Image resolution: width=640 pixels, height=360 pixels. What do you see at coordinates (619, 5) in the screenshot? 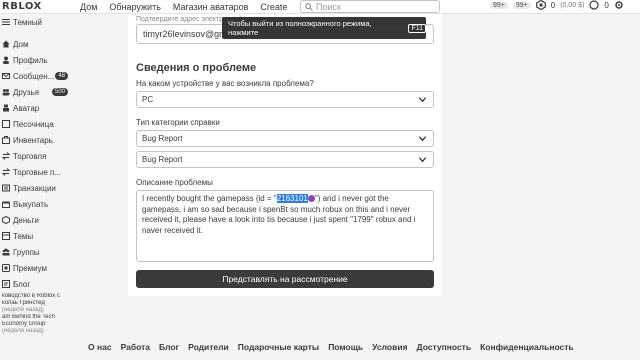
I see `gear-icon` at bounding box center [619, 5].